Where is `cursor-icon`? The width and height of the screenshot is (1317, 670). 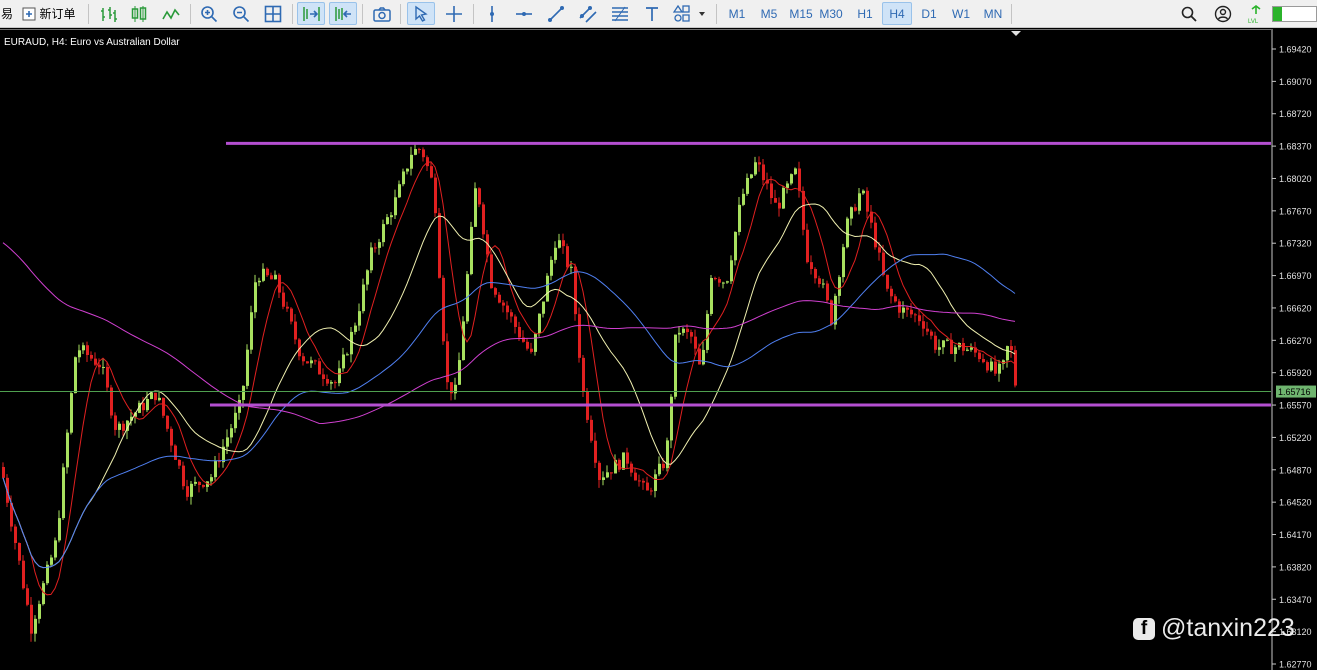 cursor-icon is located at coordinates (421, 13).